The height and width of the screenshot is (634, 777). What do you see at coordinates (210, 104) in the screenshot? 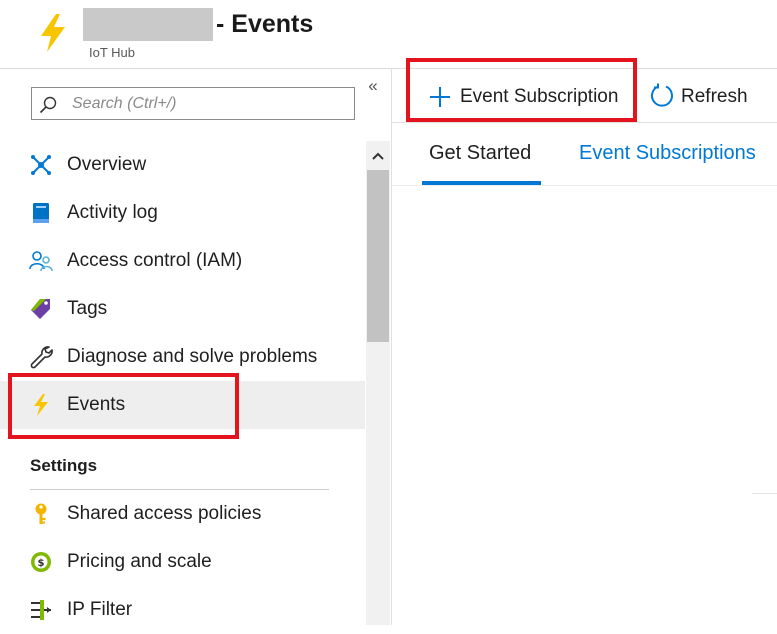
I see `search-input` at bounding box center [210, 104].